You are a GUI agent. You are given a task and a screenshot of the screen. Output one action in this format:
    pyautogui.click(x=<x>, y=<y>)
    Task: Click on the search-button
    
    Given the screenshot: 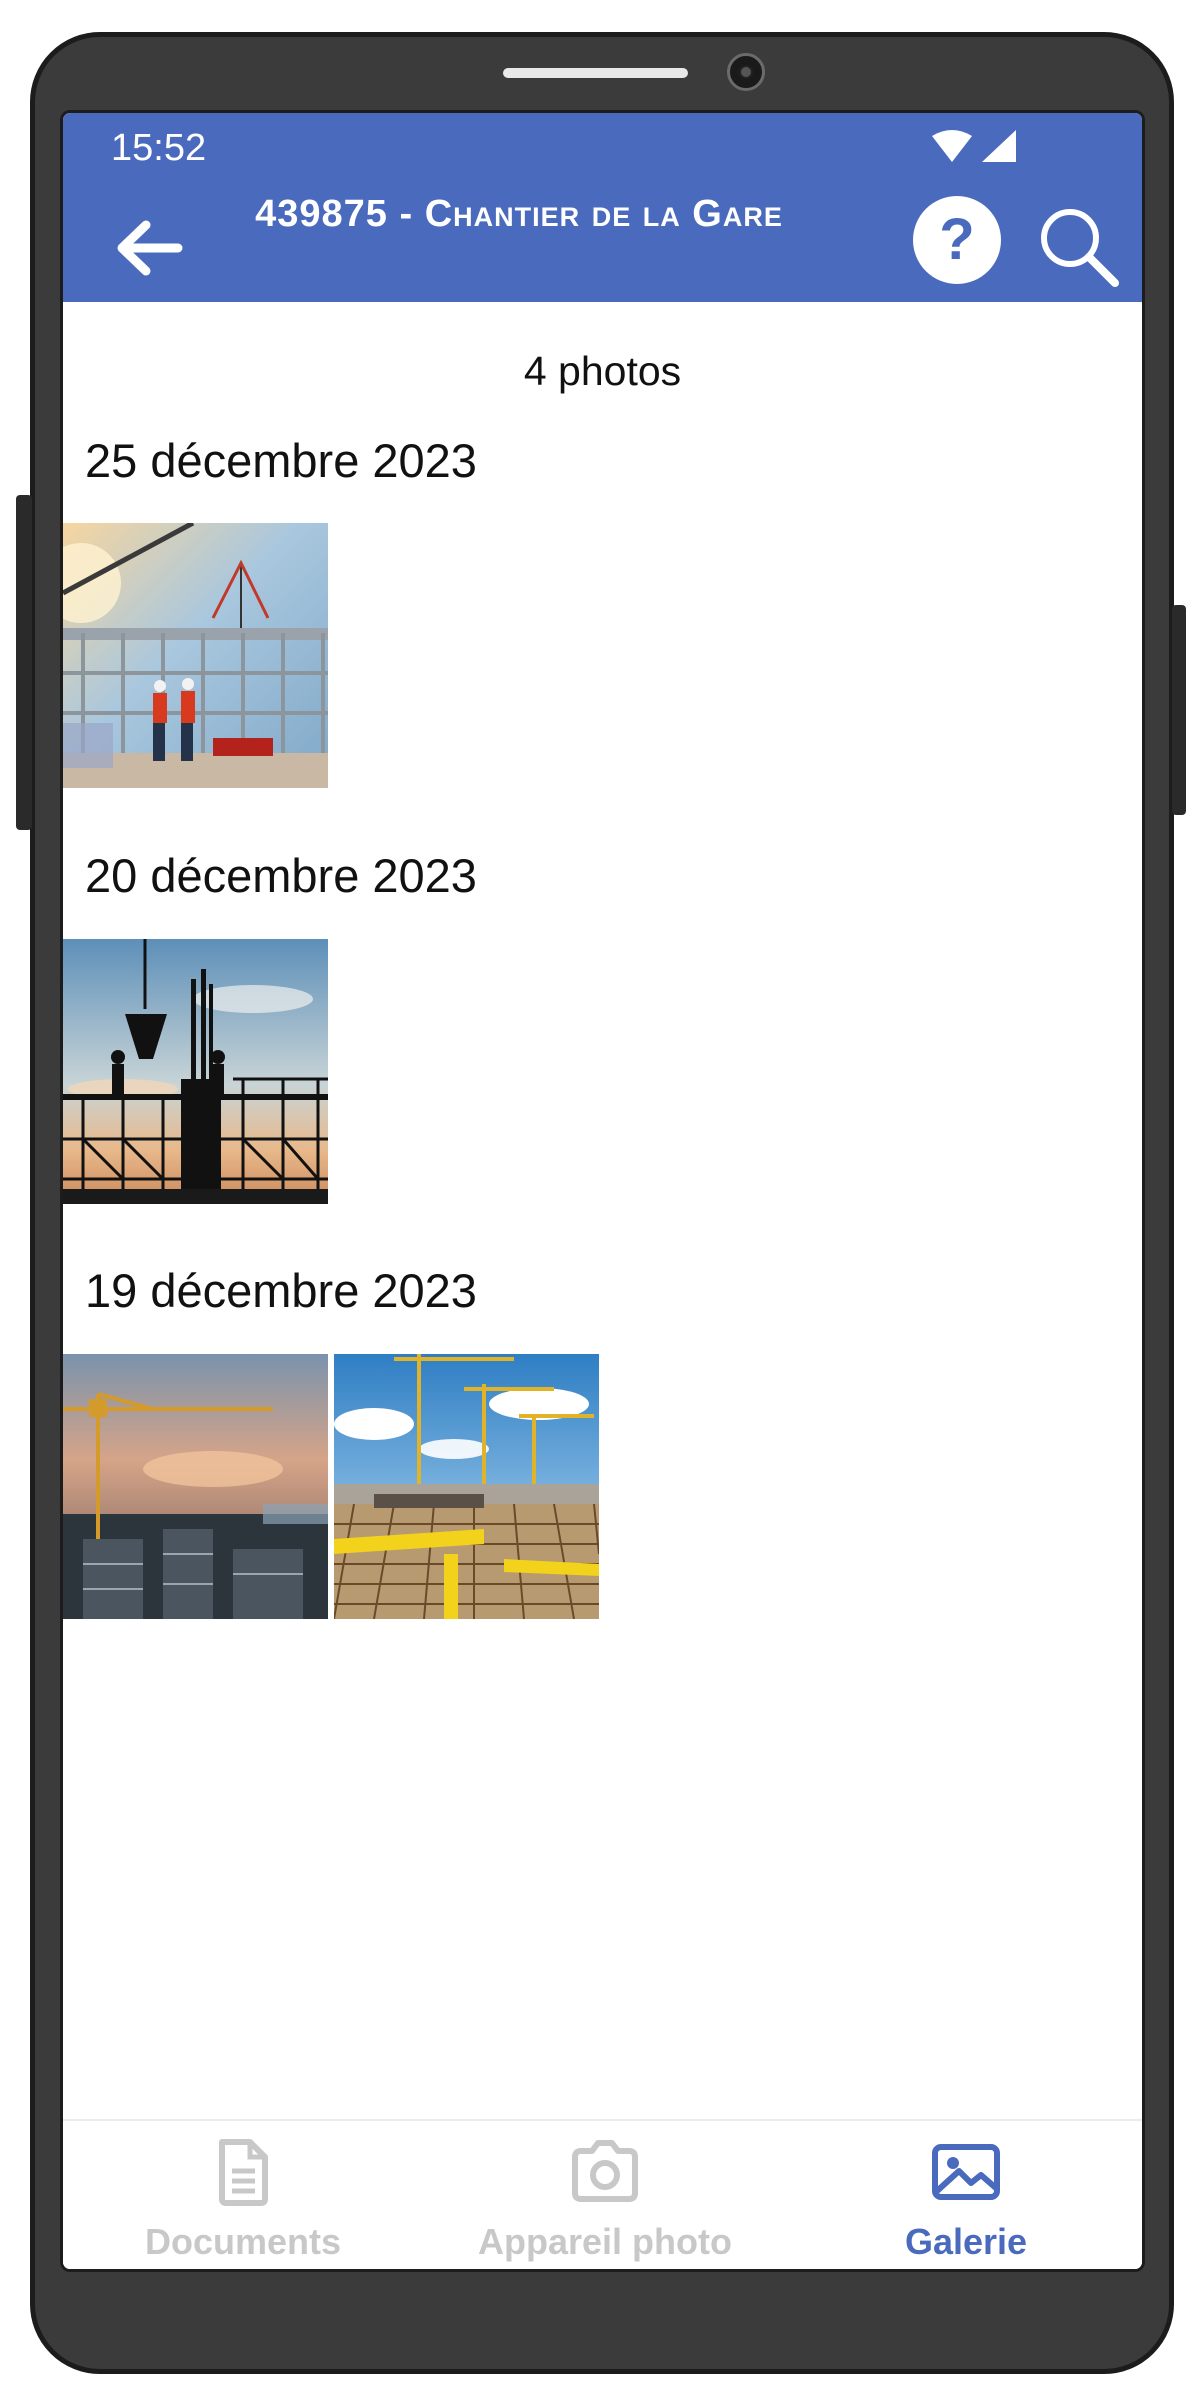 What is the action you would take?
    pyautogui.click(x=1078, y=246)
    